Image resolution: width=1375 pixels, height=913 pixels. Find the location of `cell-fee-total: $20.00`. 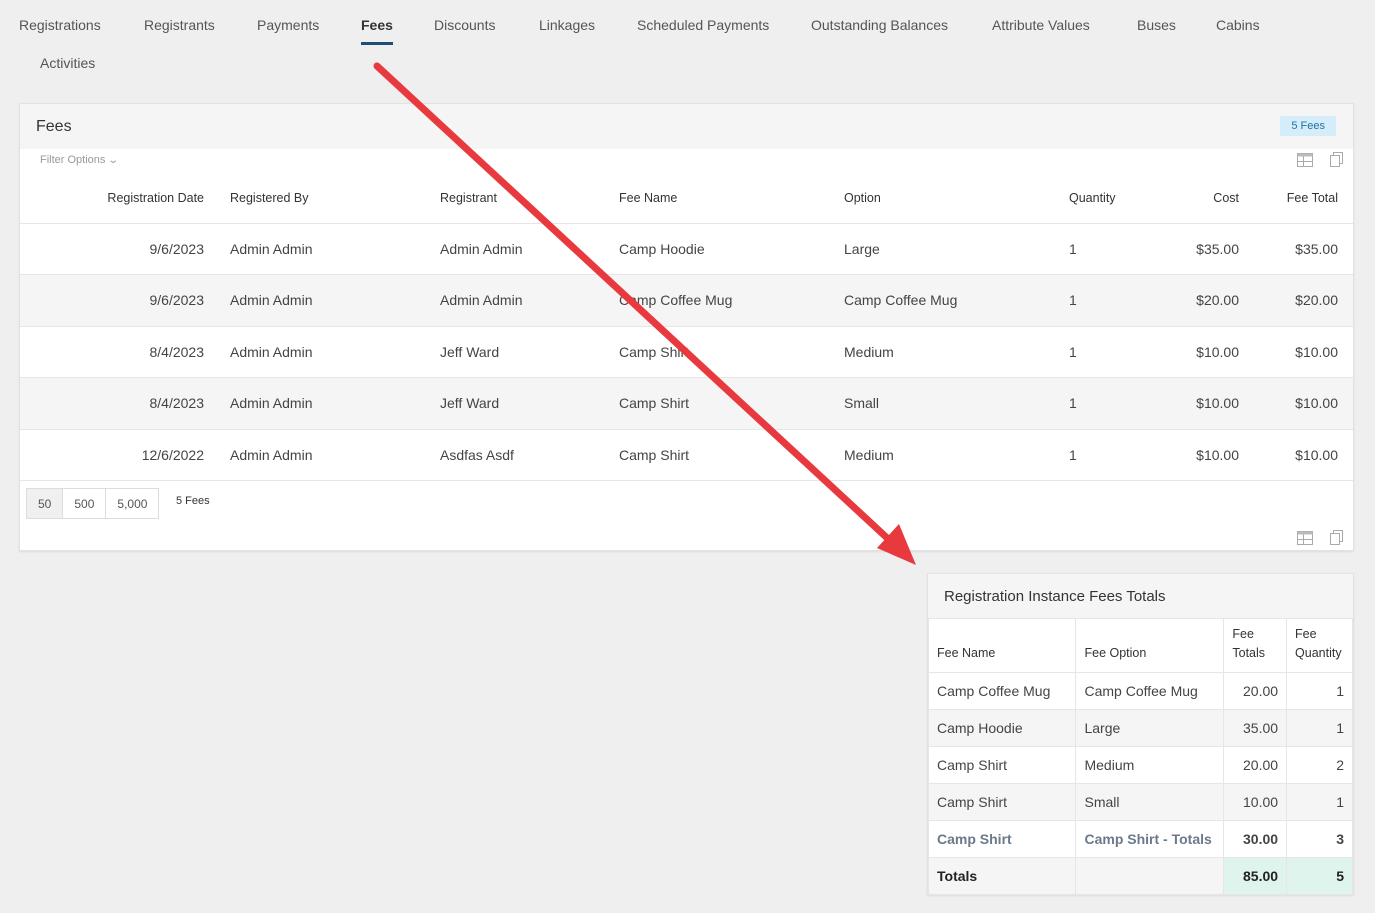

cell-fee-total: $20.00 is located at coordinates (1296, 300).